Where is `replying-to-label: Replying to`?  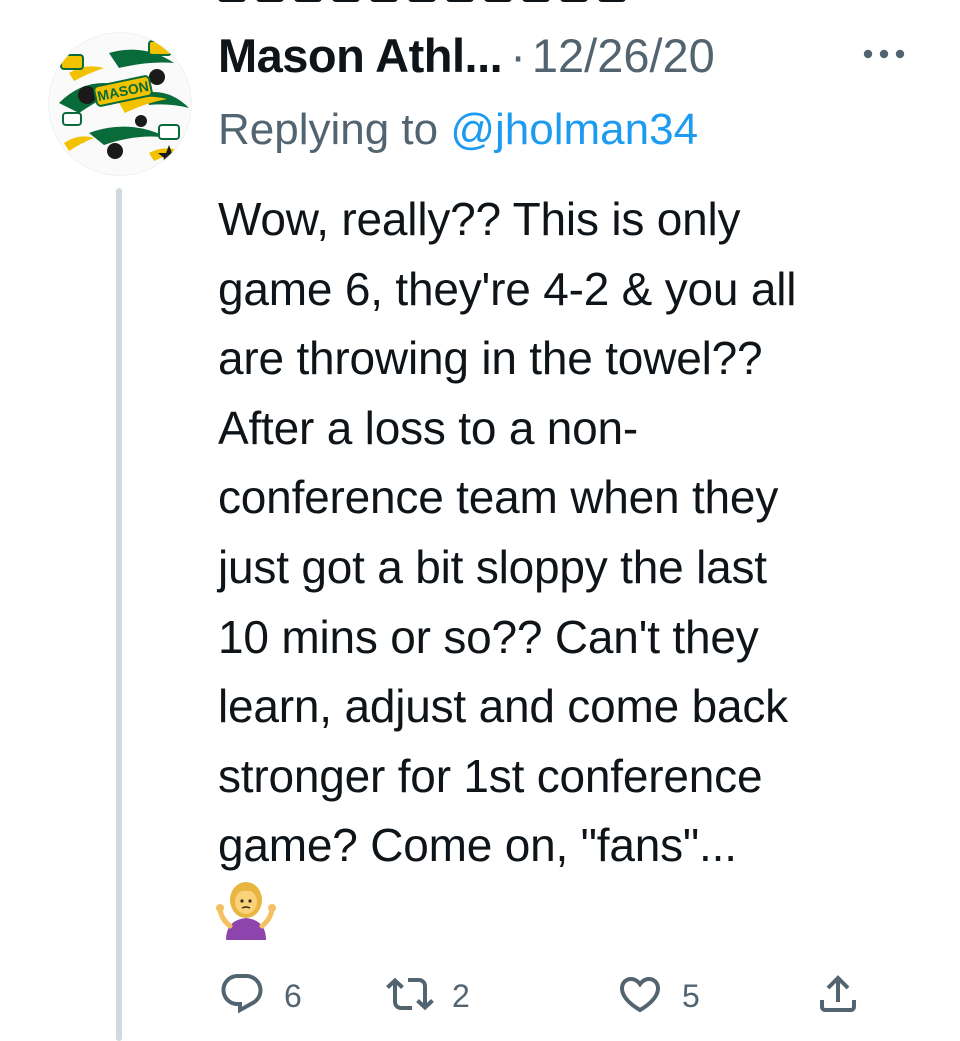
replying-to-label: Replying to is located at coordinates (334, 129).